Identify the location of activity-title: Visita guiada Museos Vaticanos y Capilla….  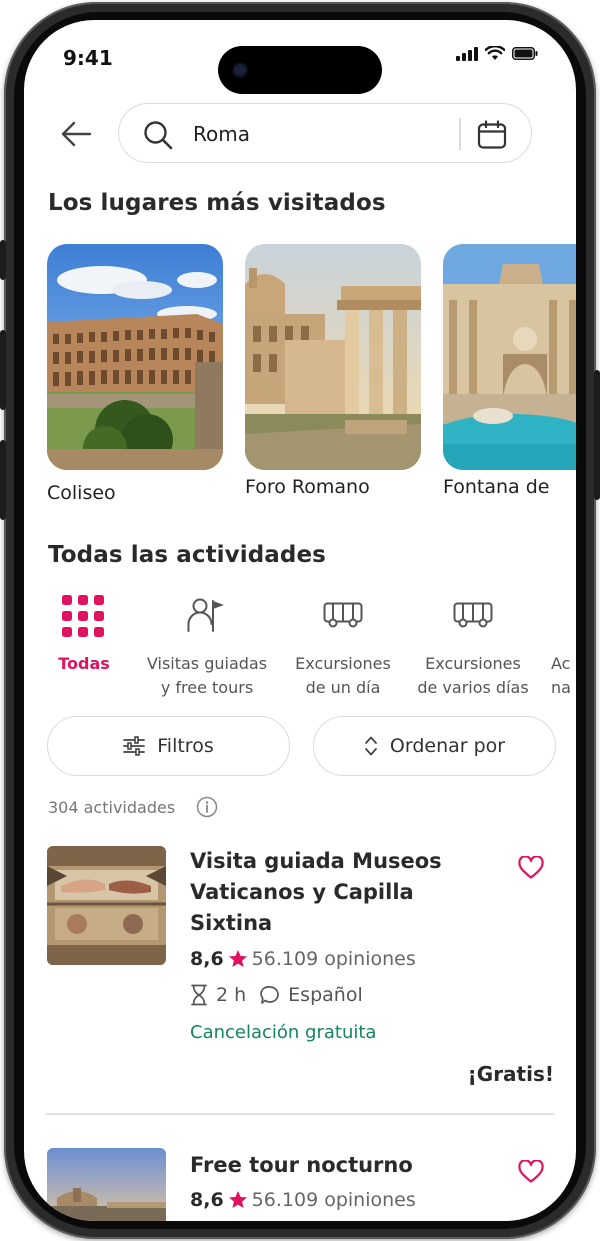
(335, 892).